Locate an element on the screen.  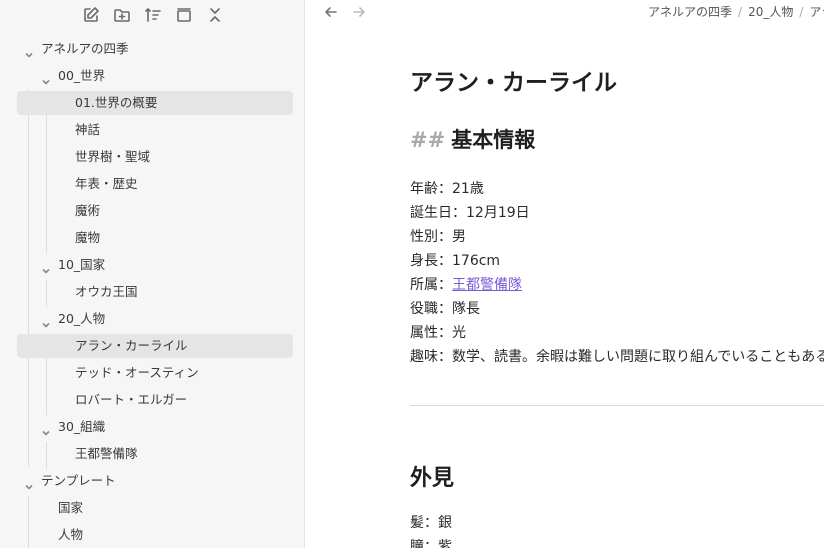
tree-folder: テンプレート is located at coordinates (146, 481).